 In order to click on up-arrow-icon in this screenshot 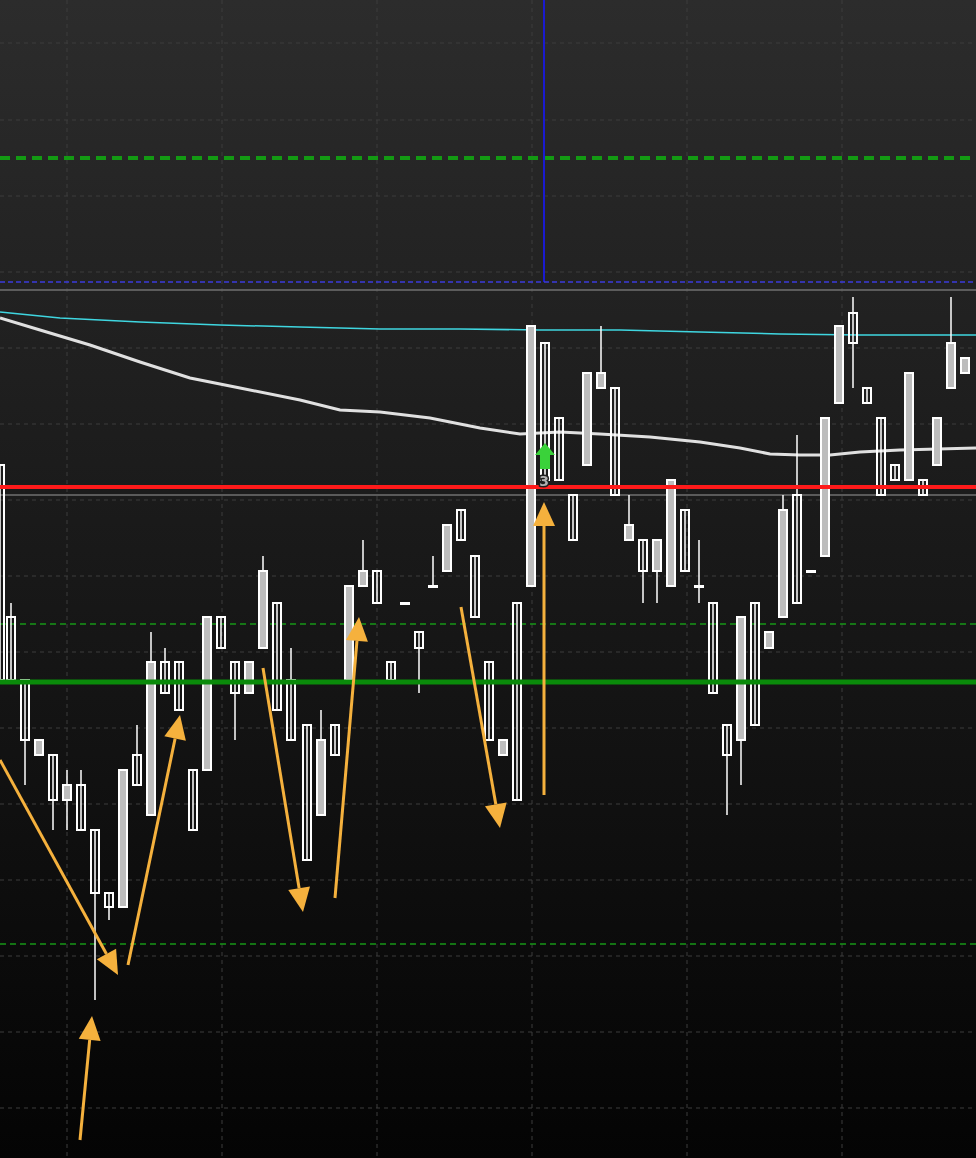, I will do `click(545, 456)`.